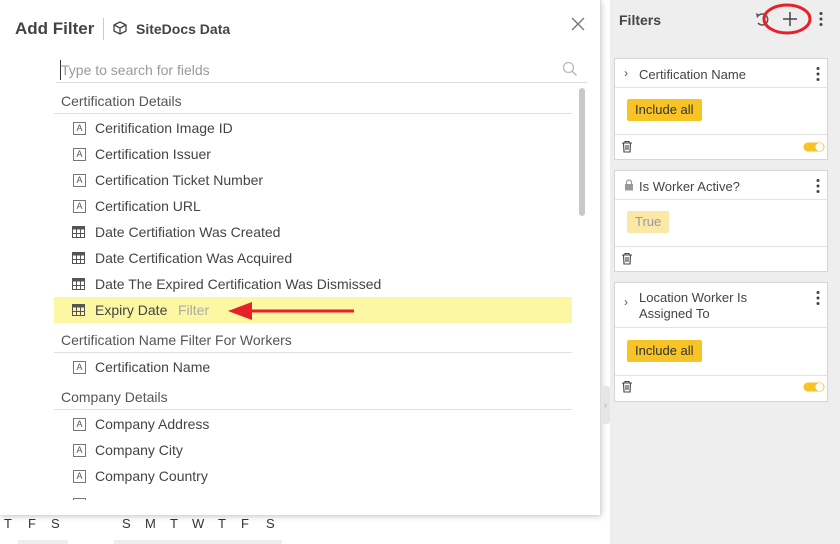 The height and width of the screenshot is (544, 840). Describe the element at coordinates (313, 180) in the screenshot. I see `field-item: A Certification Ticket Number` at that location.